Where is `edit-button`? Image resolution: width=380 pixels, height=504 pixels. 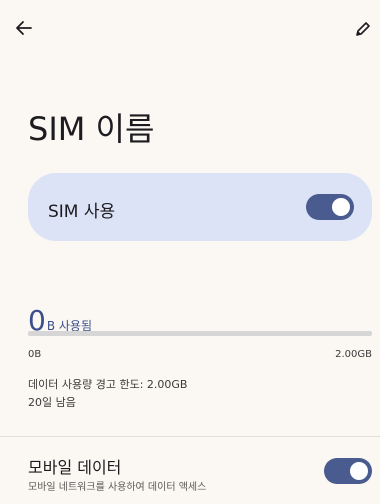
edit-button is located at coordinates (364, 30).